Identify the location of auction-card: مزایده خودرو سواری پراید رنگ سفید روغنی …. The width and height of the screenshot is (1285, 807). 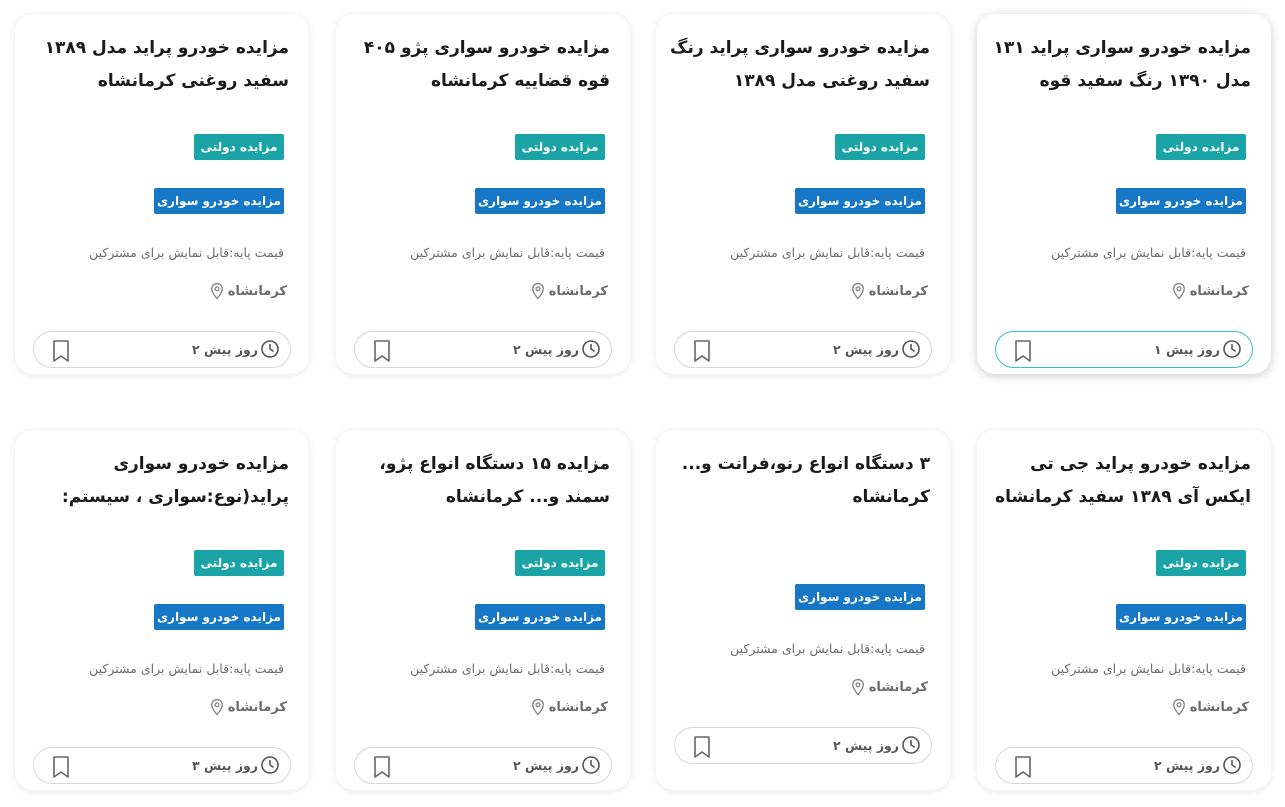
(803, 194).